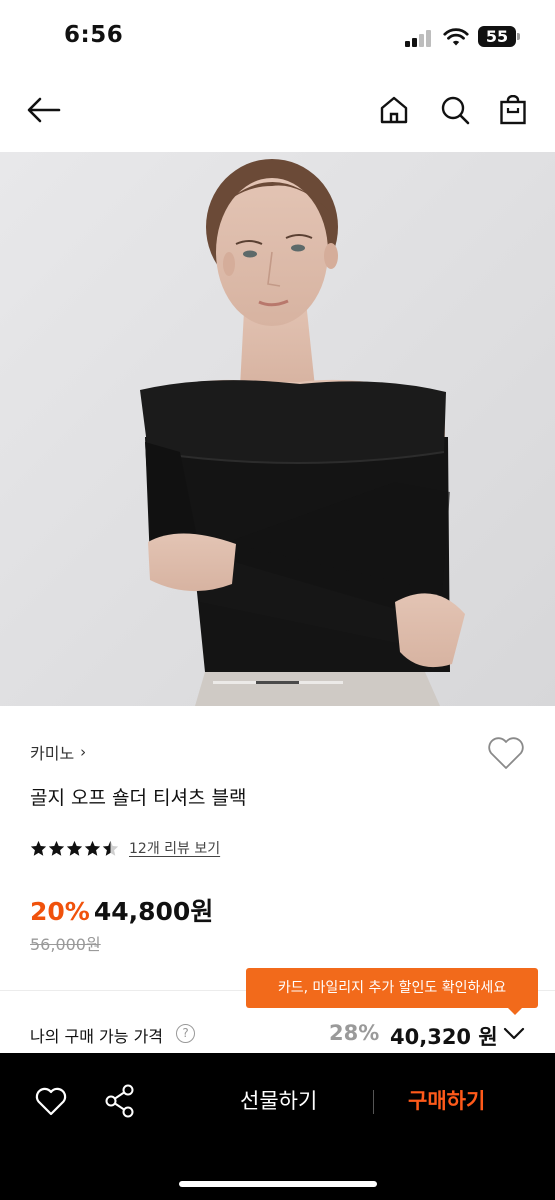 The width and height of the screenshot is (555, 1200). Describe the element at coordinates (83, 752) in the screenshot. I see `chevron-right-icon: ›` at that location.